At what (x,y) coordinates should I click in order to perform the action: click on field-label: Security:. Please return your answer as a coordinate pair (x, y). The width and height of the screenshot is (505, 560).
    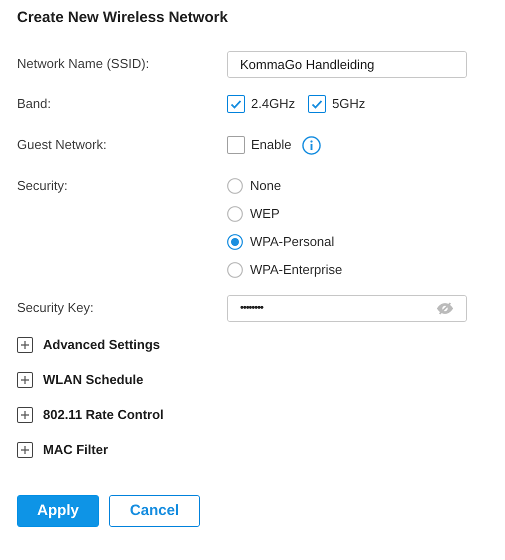
    Looking at the image, I should click on (43, 186).